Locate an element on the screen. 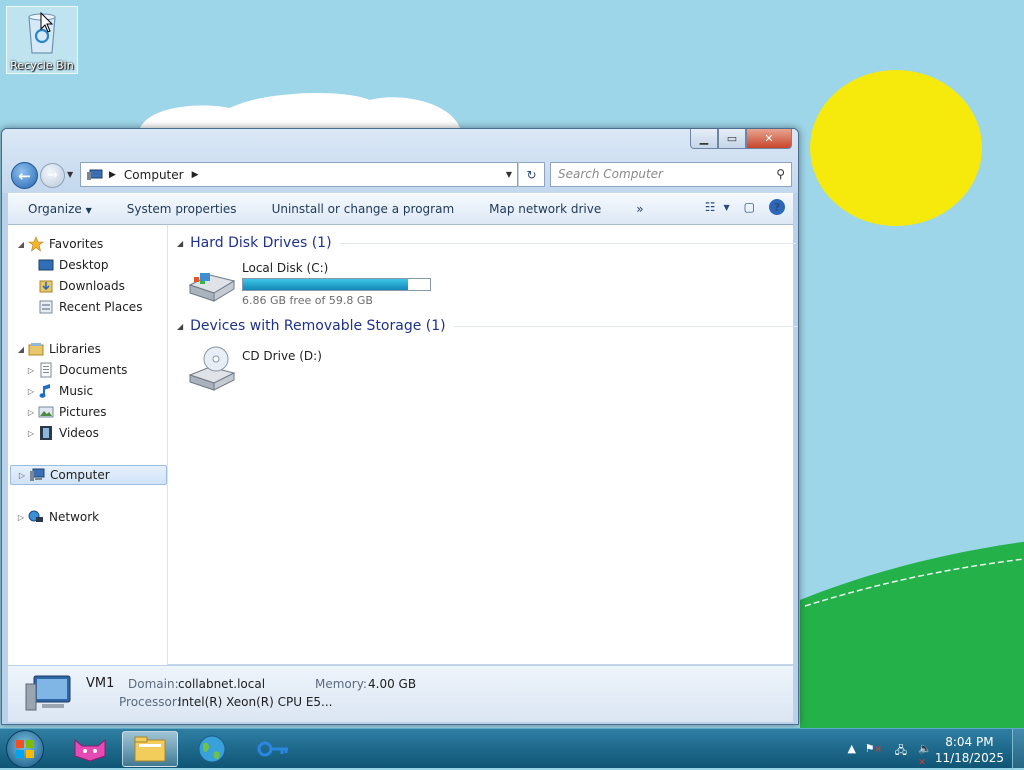  network-status-icon: 🖧 is located at coordinates (901, 751).